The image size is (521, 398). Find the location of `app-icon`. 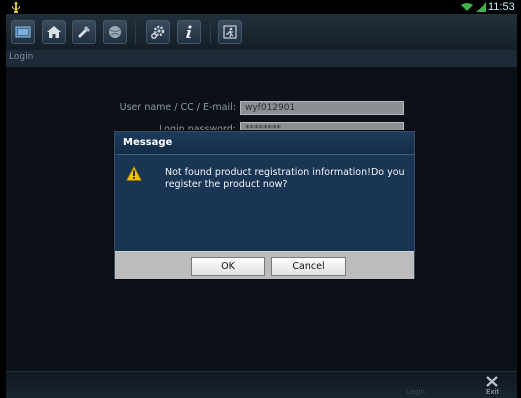

app-icon is located at coordinates (23, 32).